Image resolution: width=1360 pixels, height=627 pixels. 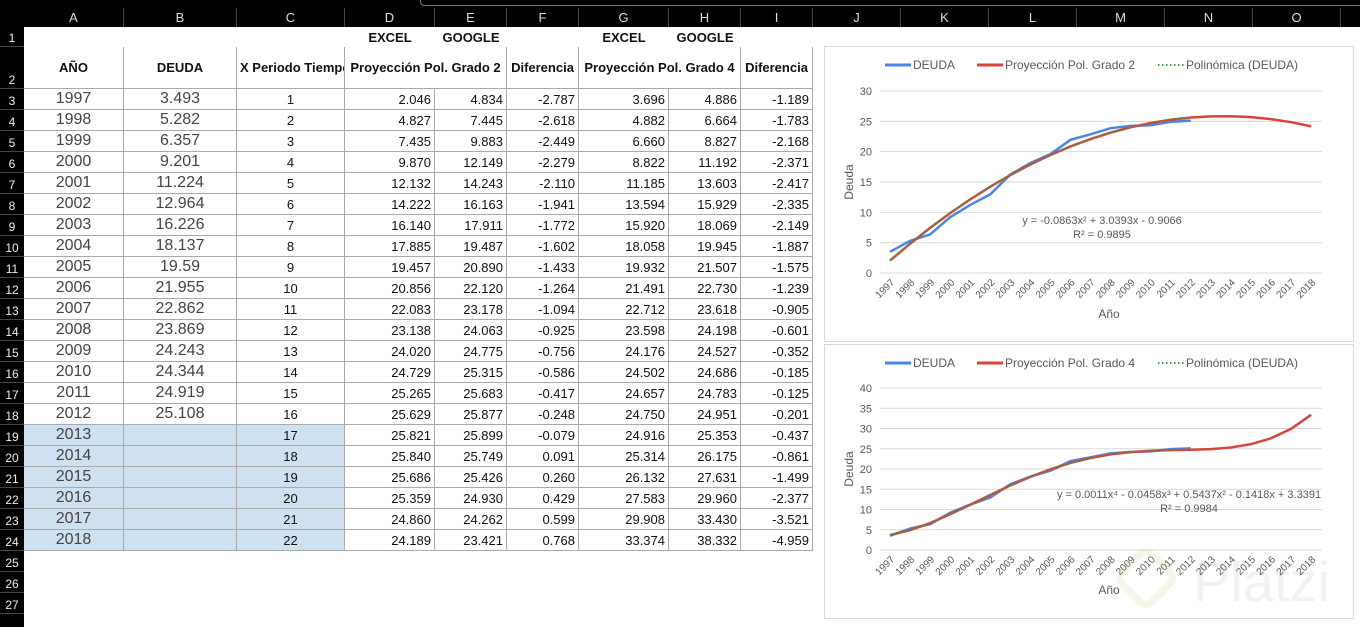 What do you see at coordinates (857, 17) in the screenshot?
I see `column-header-J: J` at bounding box center [857, 17].